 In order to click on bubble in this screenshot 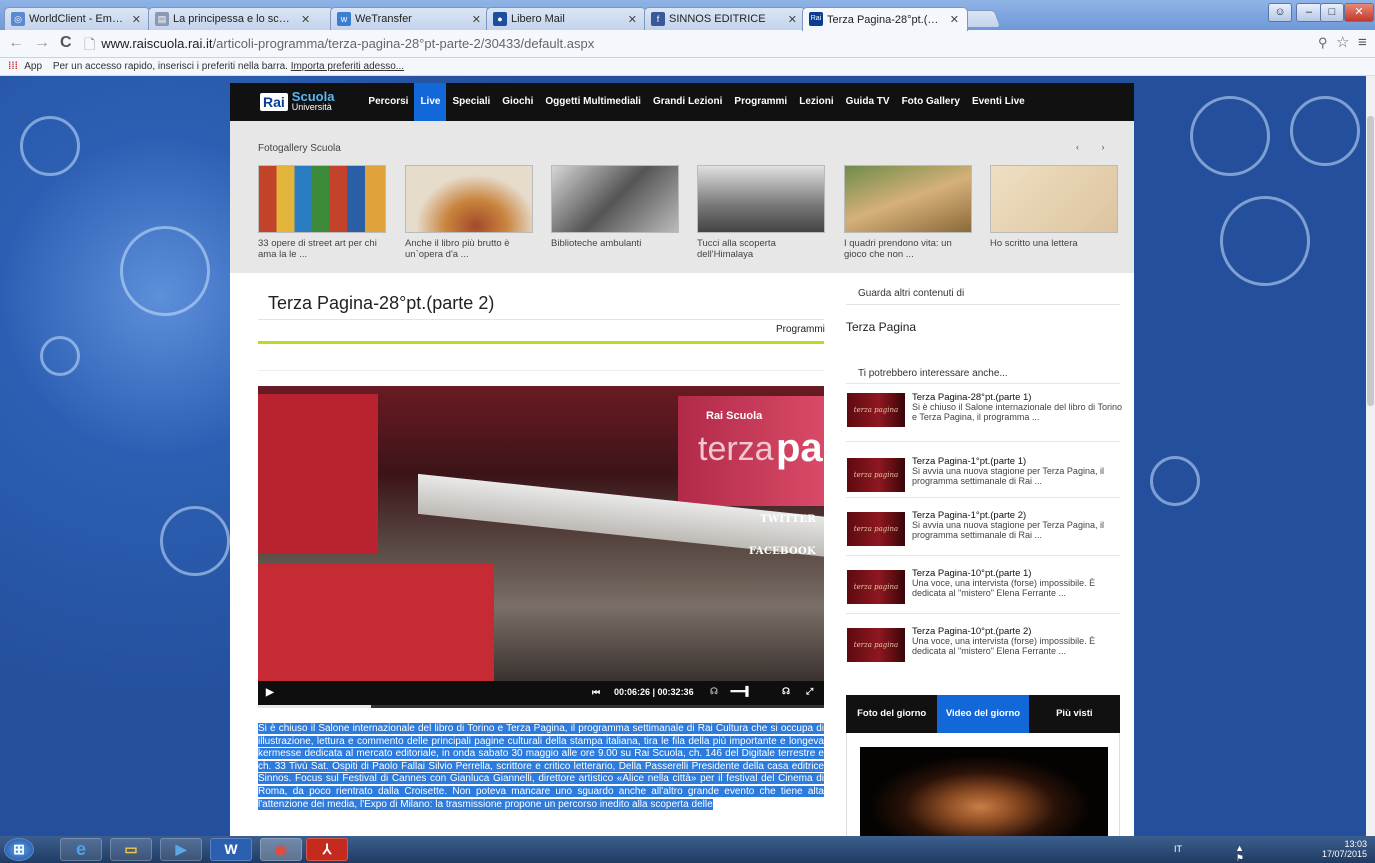, I will do `click(60, 356)`.